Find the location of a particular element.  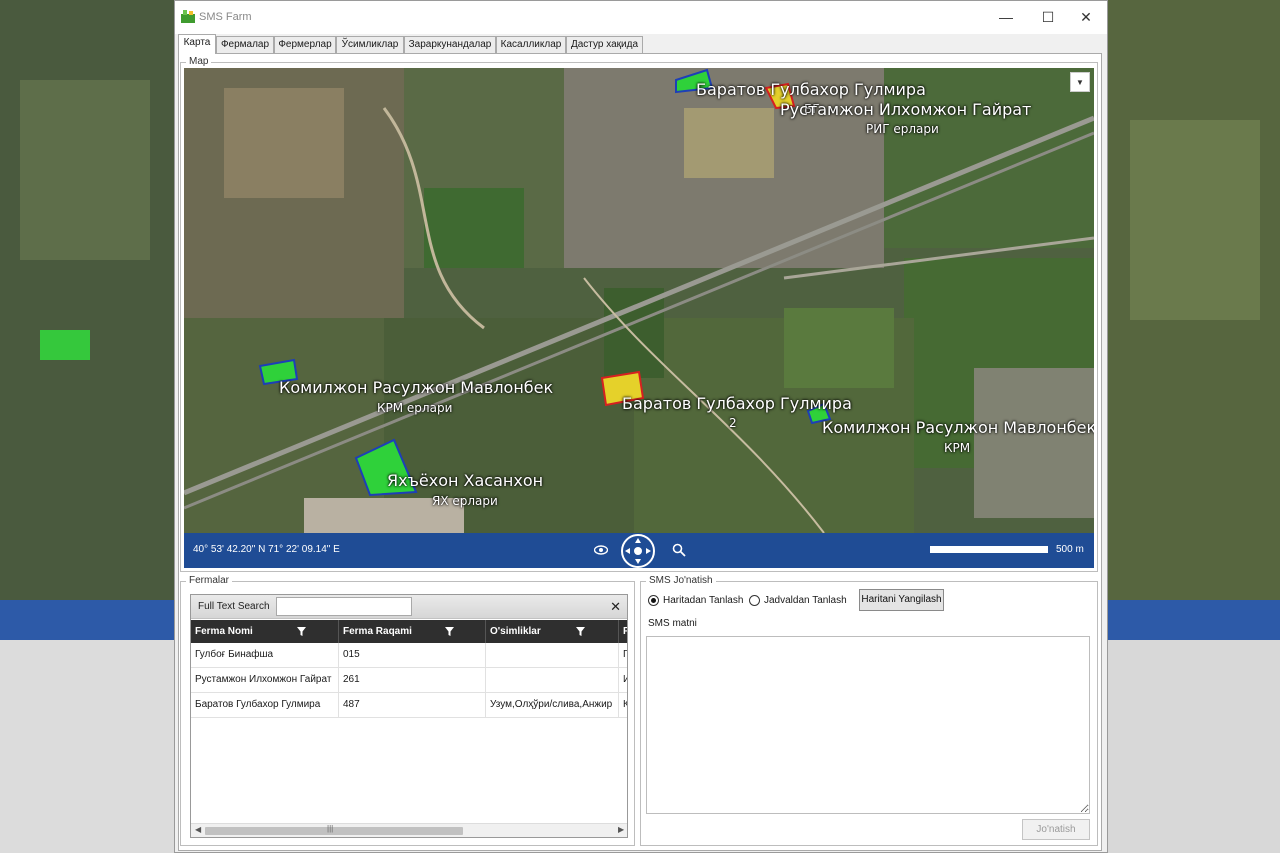

column-header-ferma-nomi: Ferma Nomi is located at coordinates (265, 631).